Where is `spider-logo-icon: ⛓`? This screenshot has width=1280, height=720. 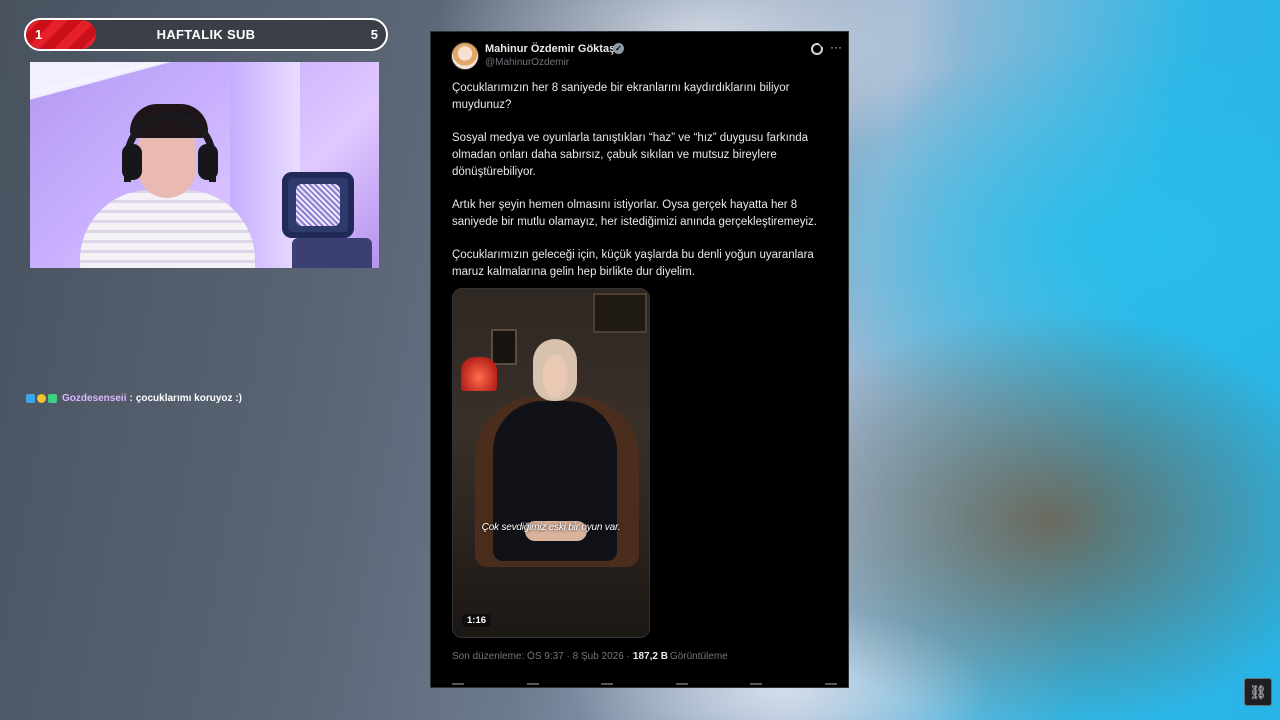 spider-logo-icon: ⛓ is located at coordinates (1258, 692).